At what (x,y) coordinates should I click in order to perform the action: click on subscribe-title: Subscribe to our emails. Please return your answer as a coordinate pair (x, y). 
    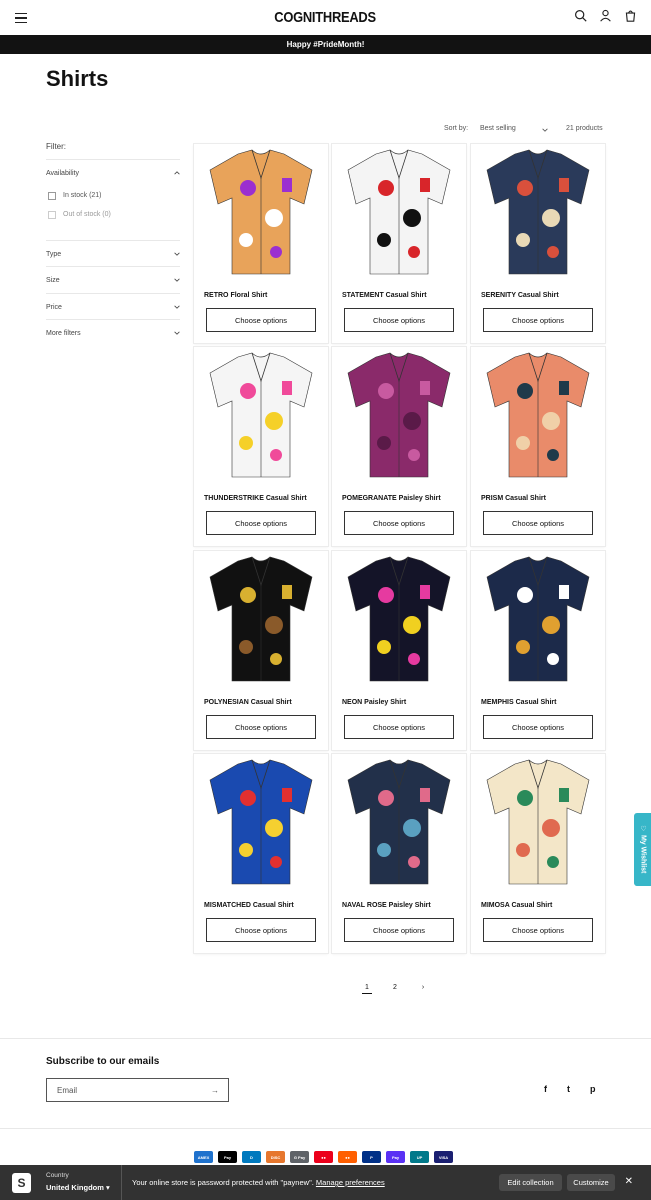
    Looking at the image, I should click on (103, 1061).